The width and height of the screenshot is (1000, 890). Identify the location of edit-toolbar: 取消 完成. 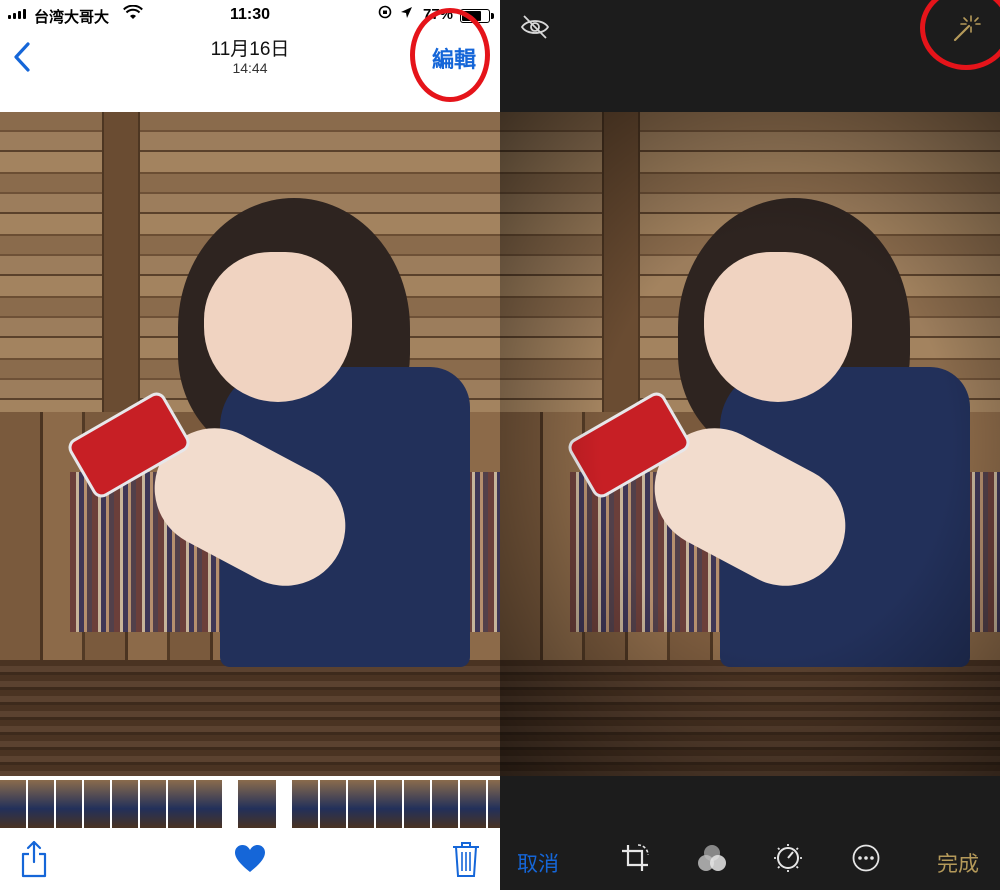
(750, 833).